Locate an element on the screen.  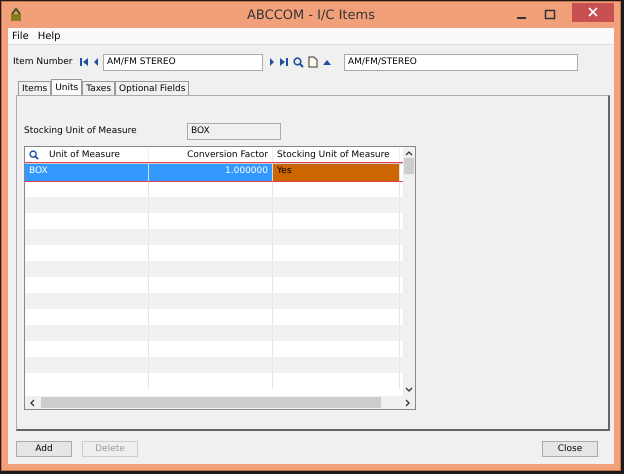
scroll-right-icon is located at coordinates (408, 402).